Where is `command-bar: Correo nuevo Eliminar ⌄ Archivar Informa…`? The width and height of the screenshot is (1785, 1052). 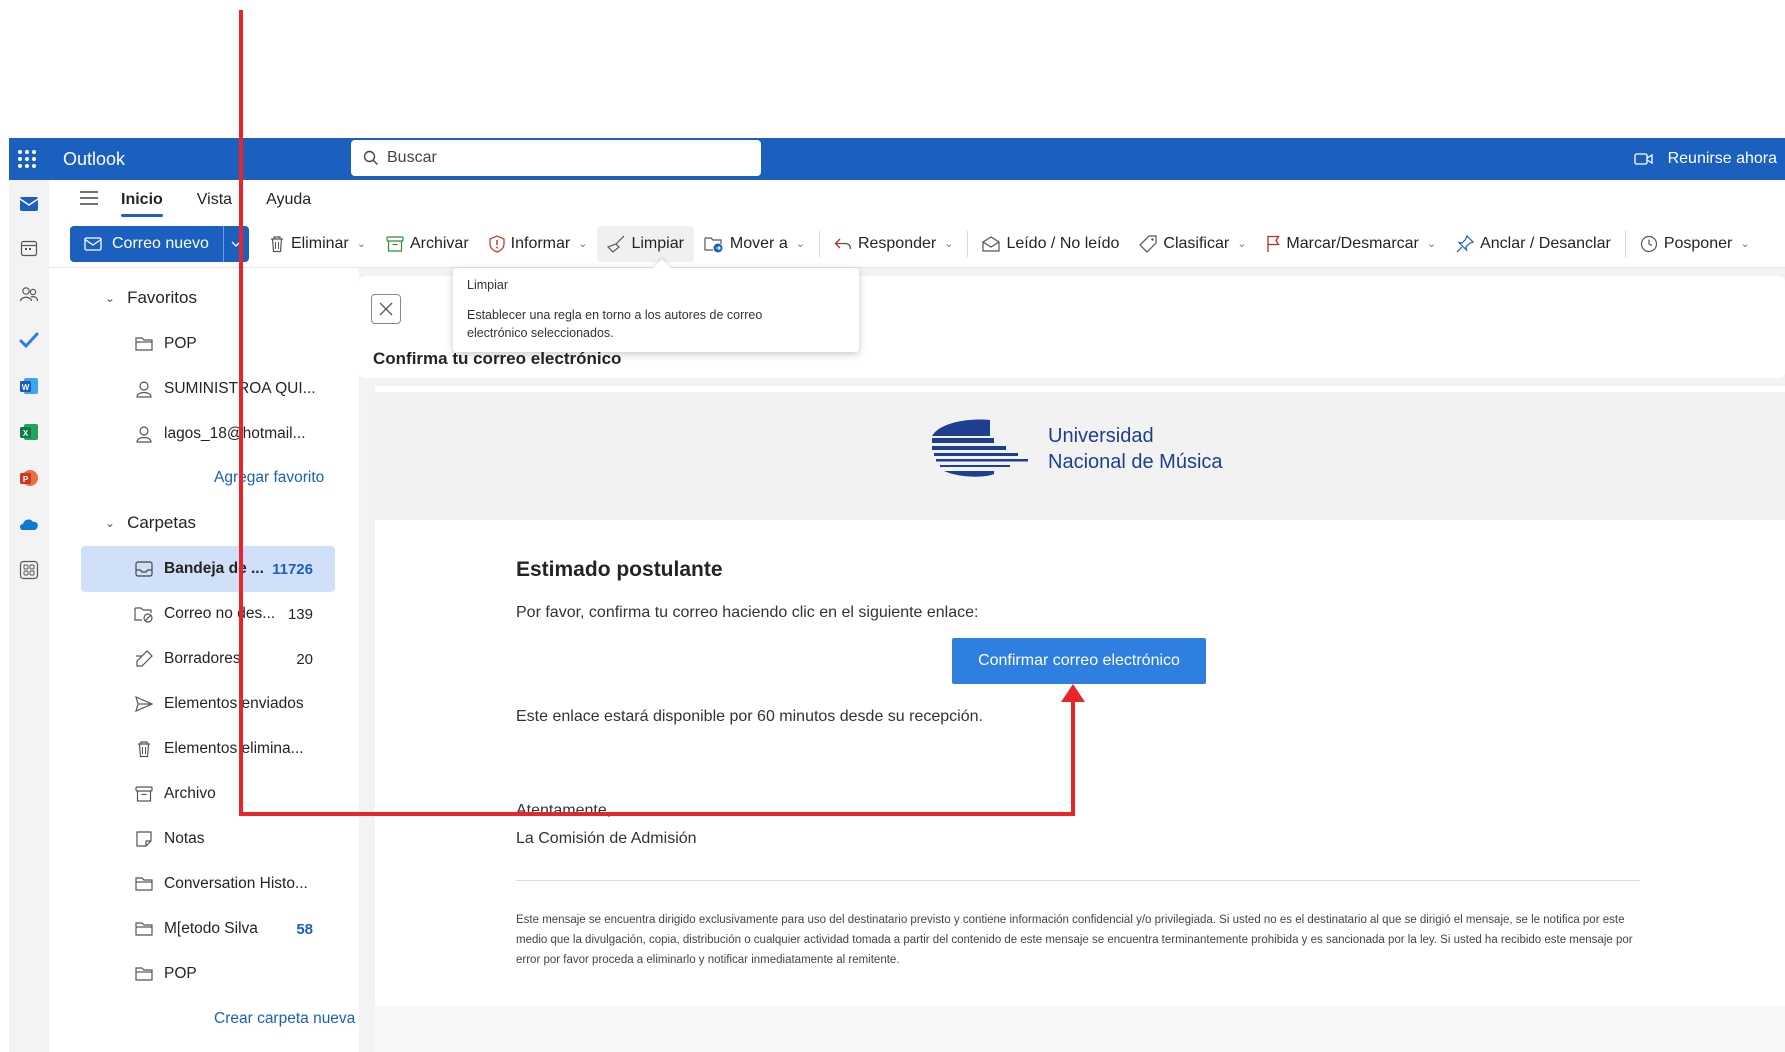
command-bar: Correo nuevo Eliminar ⌄ Archivar Informa… is located at coordinates (917, 244).